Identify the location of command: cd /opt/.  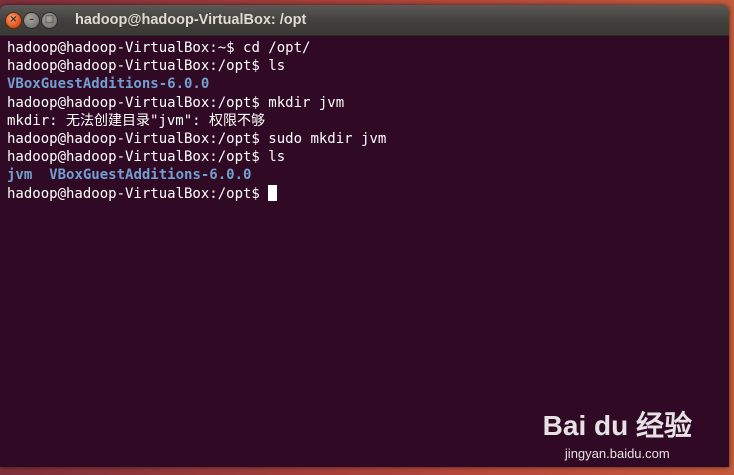
(277, 48).